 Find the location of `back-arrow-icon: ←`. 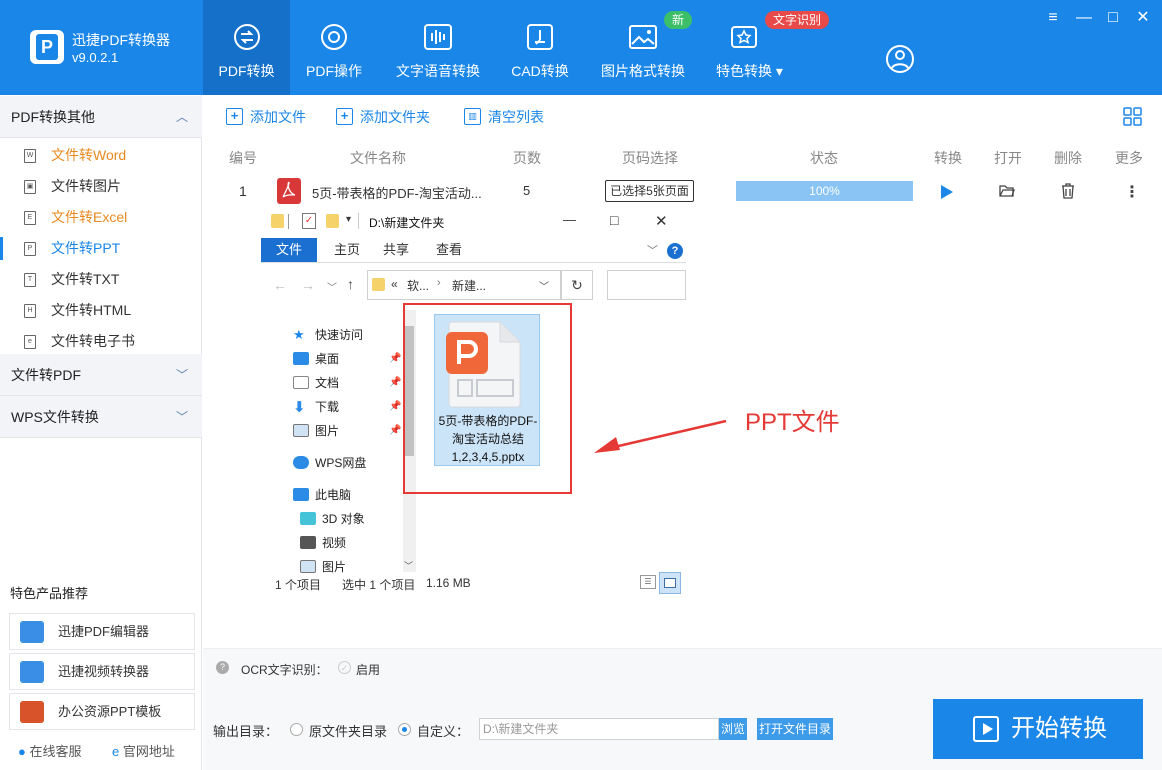

back-arrow-icon: ← is located at coordinates (280, 285).